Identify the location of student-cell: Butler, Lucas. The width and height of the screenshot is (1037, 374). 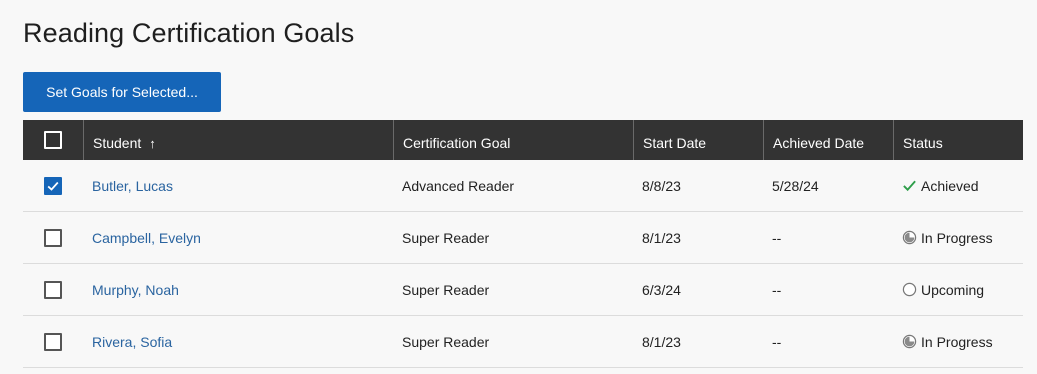
(238, 186).